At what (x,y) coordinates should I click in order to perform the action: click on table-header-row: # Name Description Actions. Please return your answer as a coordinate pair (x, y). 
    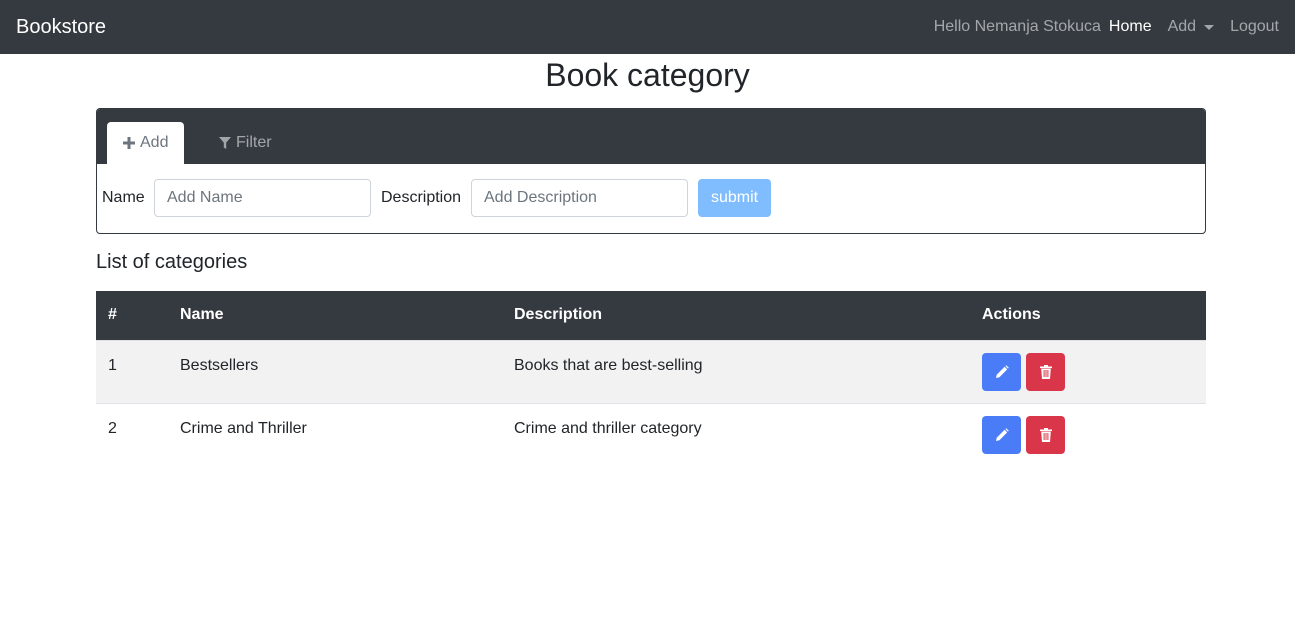
    Looking at the image, I should click on (651, 315).